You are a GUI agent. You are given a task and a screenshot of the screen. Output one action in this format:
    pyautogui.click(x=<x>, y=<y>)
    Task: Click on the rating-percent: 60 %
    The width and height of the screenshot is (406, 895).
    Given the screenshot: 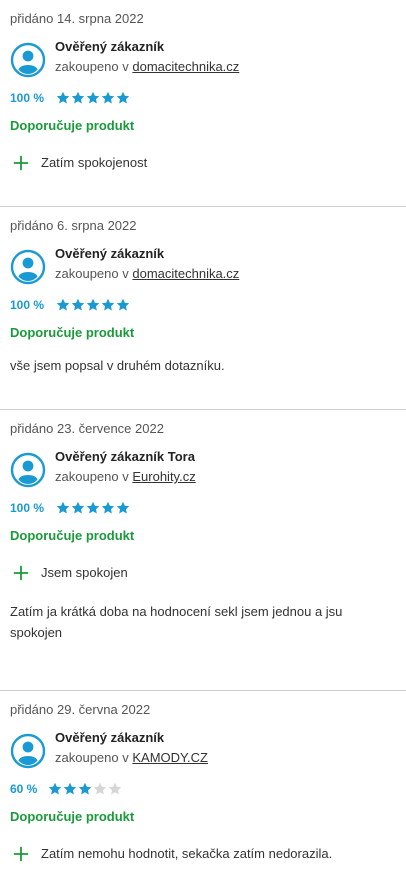 What is the action you would take?
    pyautogui.click(x=24, y=789)
    